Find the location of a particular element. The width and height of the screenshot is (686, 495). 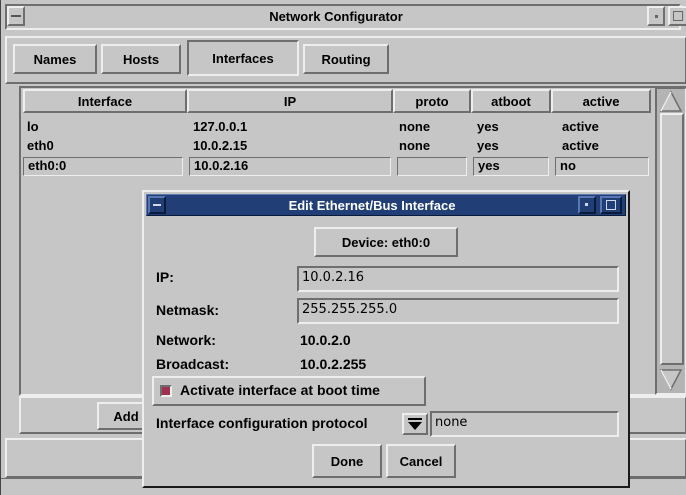

dialog-minimize-button is located at coordinates (587, 205).